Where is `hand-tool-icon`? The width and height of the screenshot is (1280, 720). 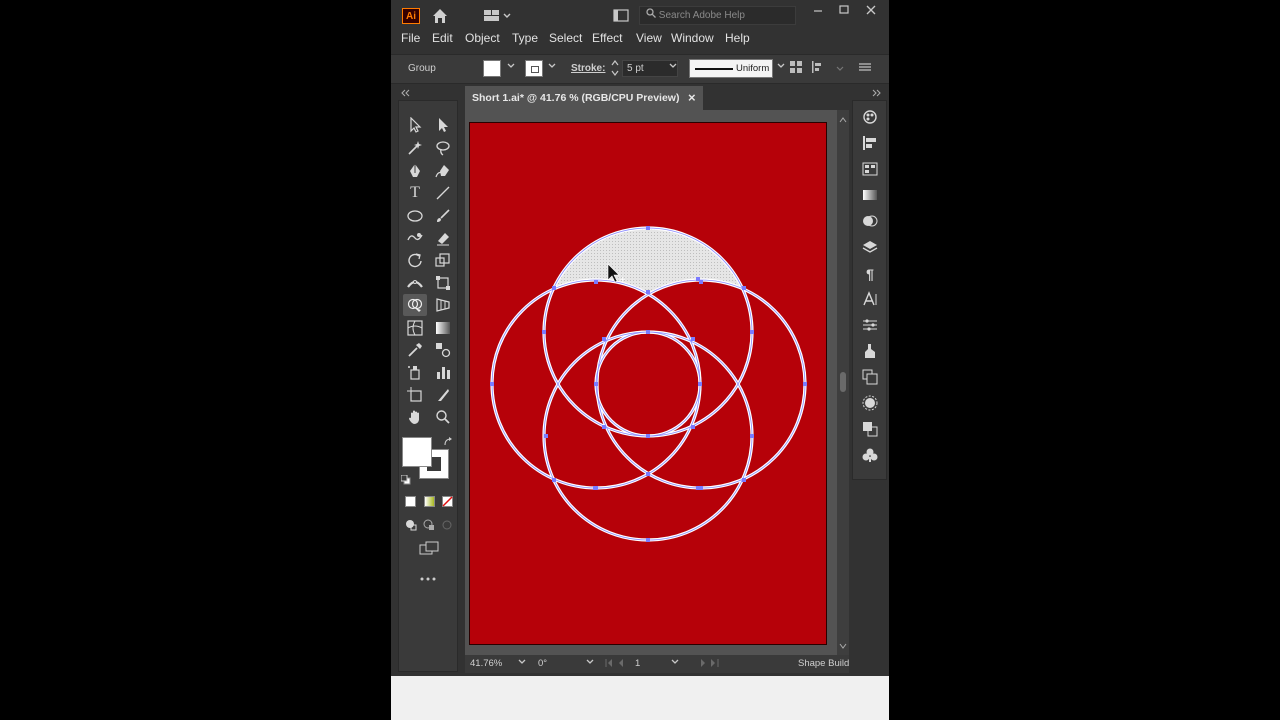 hand-tool-icon is located at coordinates (415, 417).